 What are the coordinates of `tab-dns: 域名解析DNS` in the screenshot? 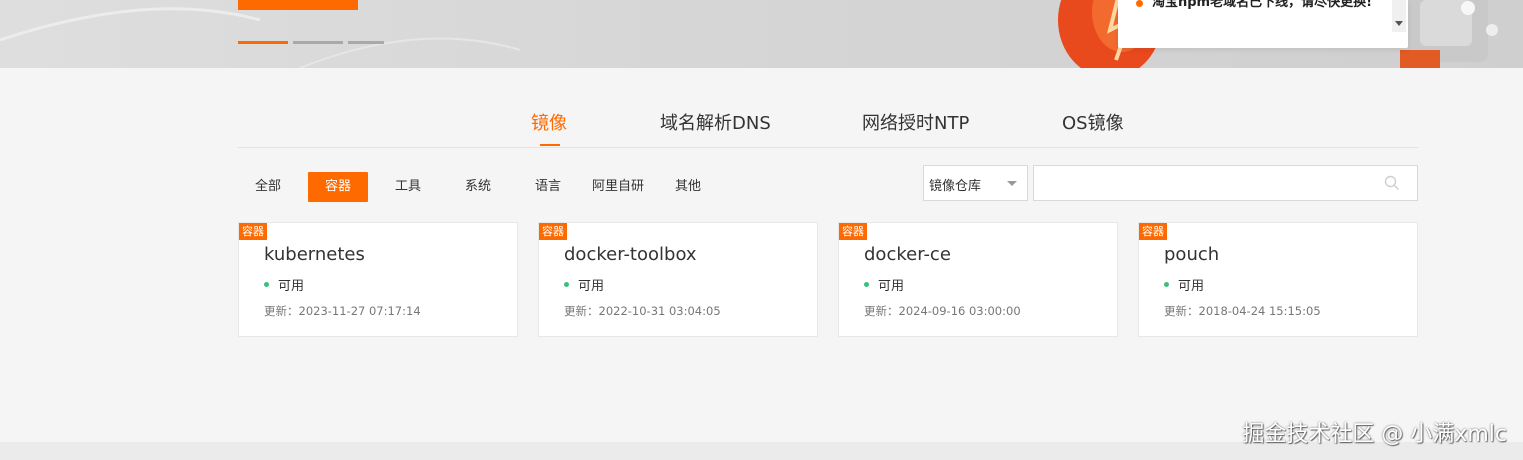 It's located at (715, 122).